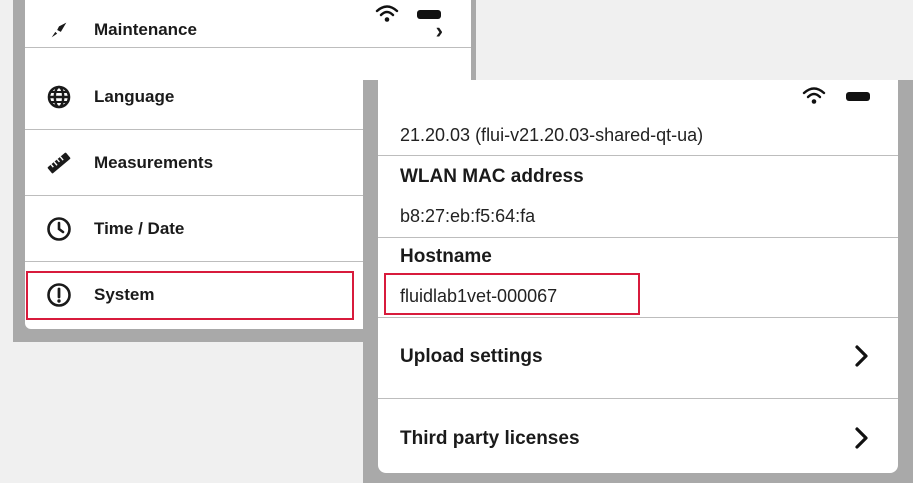 The height and width of the screenshot is (483, 913). Describe the element at coordinates (471, 356) in the screenshot. I see `upload-settings-label: Upload settings` at that location.